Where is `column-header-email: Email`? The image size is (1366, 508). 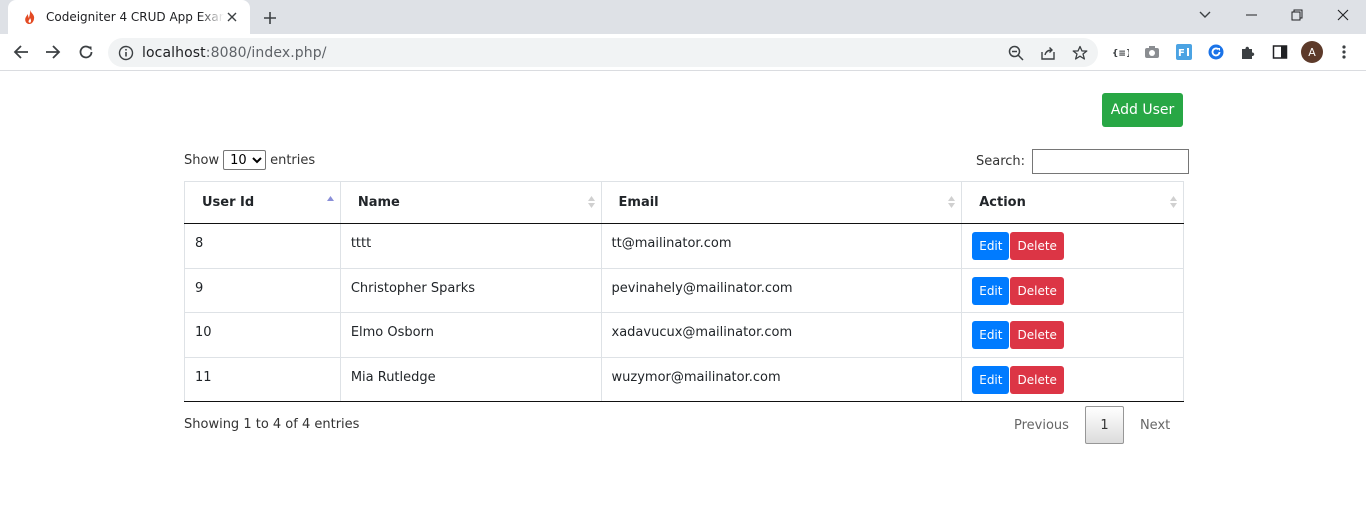
column-header-email: Email is located at coordinates (781, 202).